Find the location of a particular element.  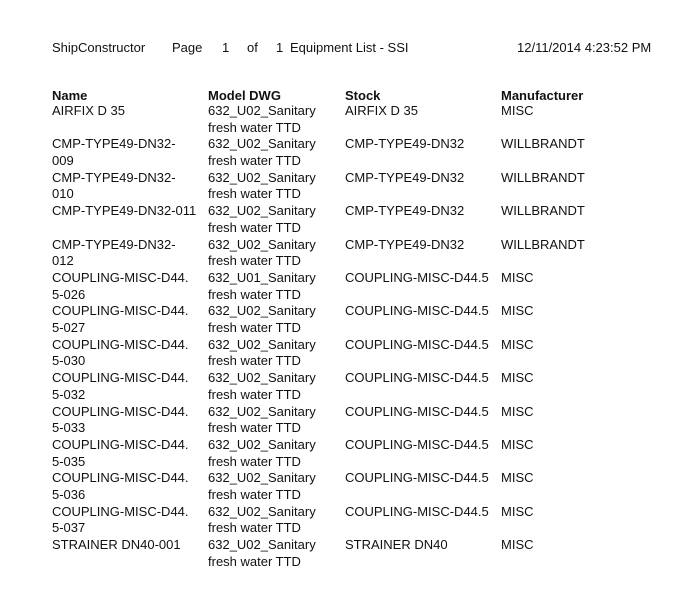

page-label: Page is located at coordinates (187, 47).